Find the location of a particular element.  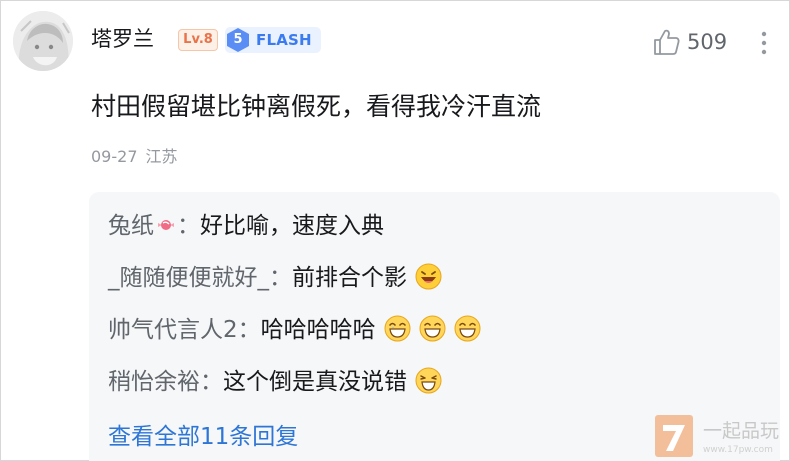

comment-username: 塔罗兰 is located at coordinates (122, 39).